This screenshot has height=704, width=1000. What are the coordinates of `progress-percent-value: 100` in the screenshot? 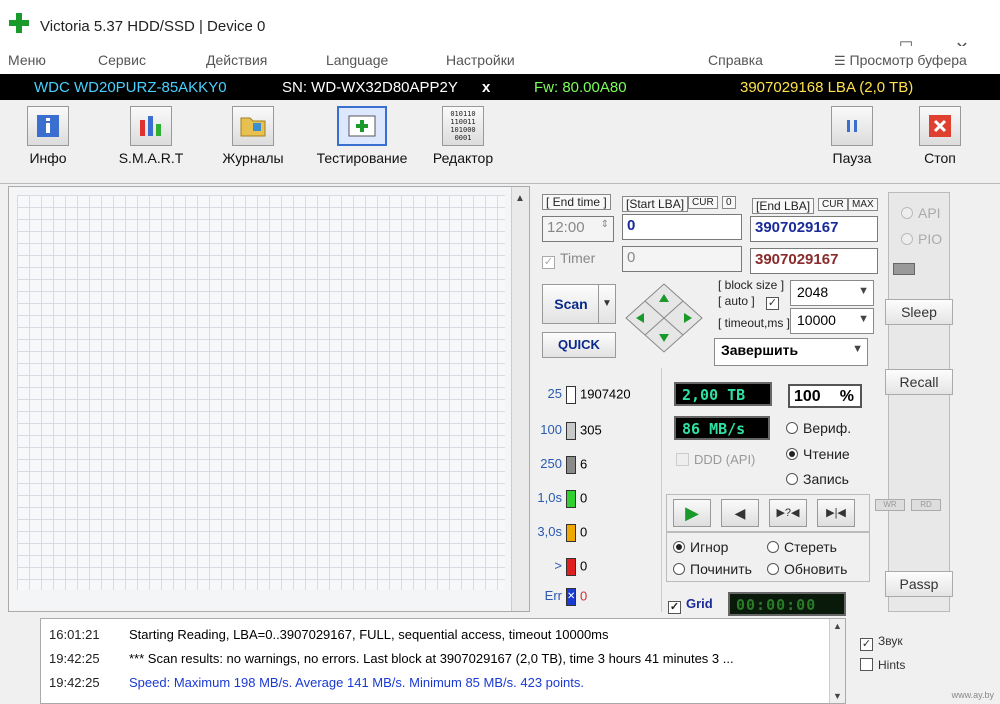 It's located at (807, 396).